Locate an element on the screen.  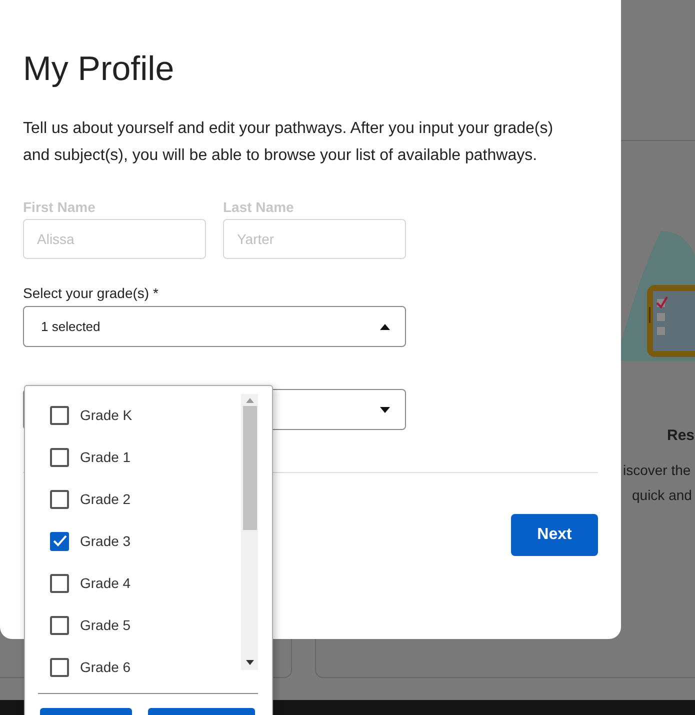
field-label: Last Name is located at coordinates (259, 207).